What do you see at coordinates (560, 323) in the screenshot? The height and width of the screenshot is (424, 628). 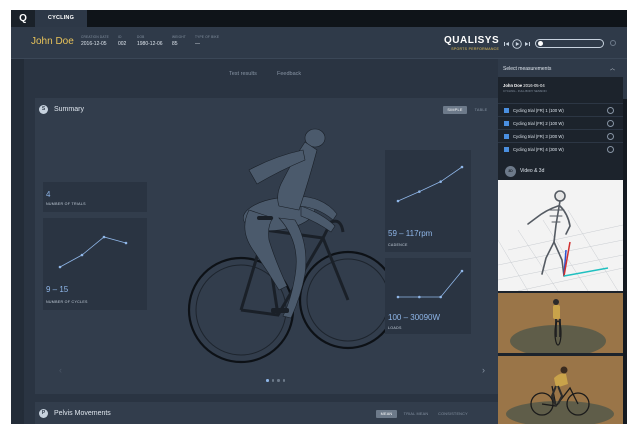 I see `camera-view-front` at bounding box center [560, 323].